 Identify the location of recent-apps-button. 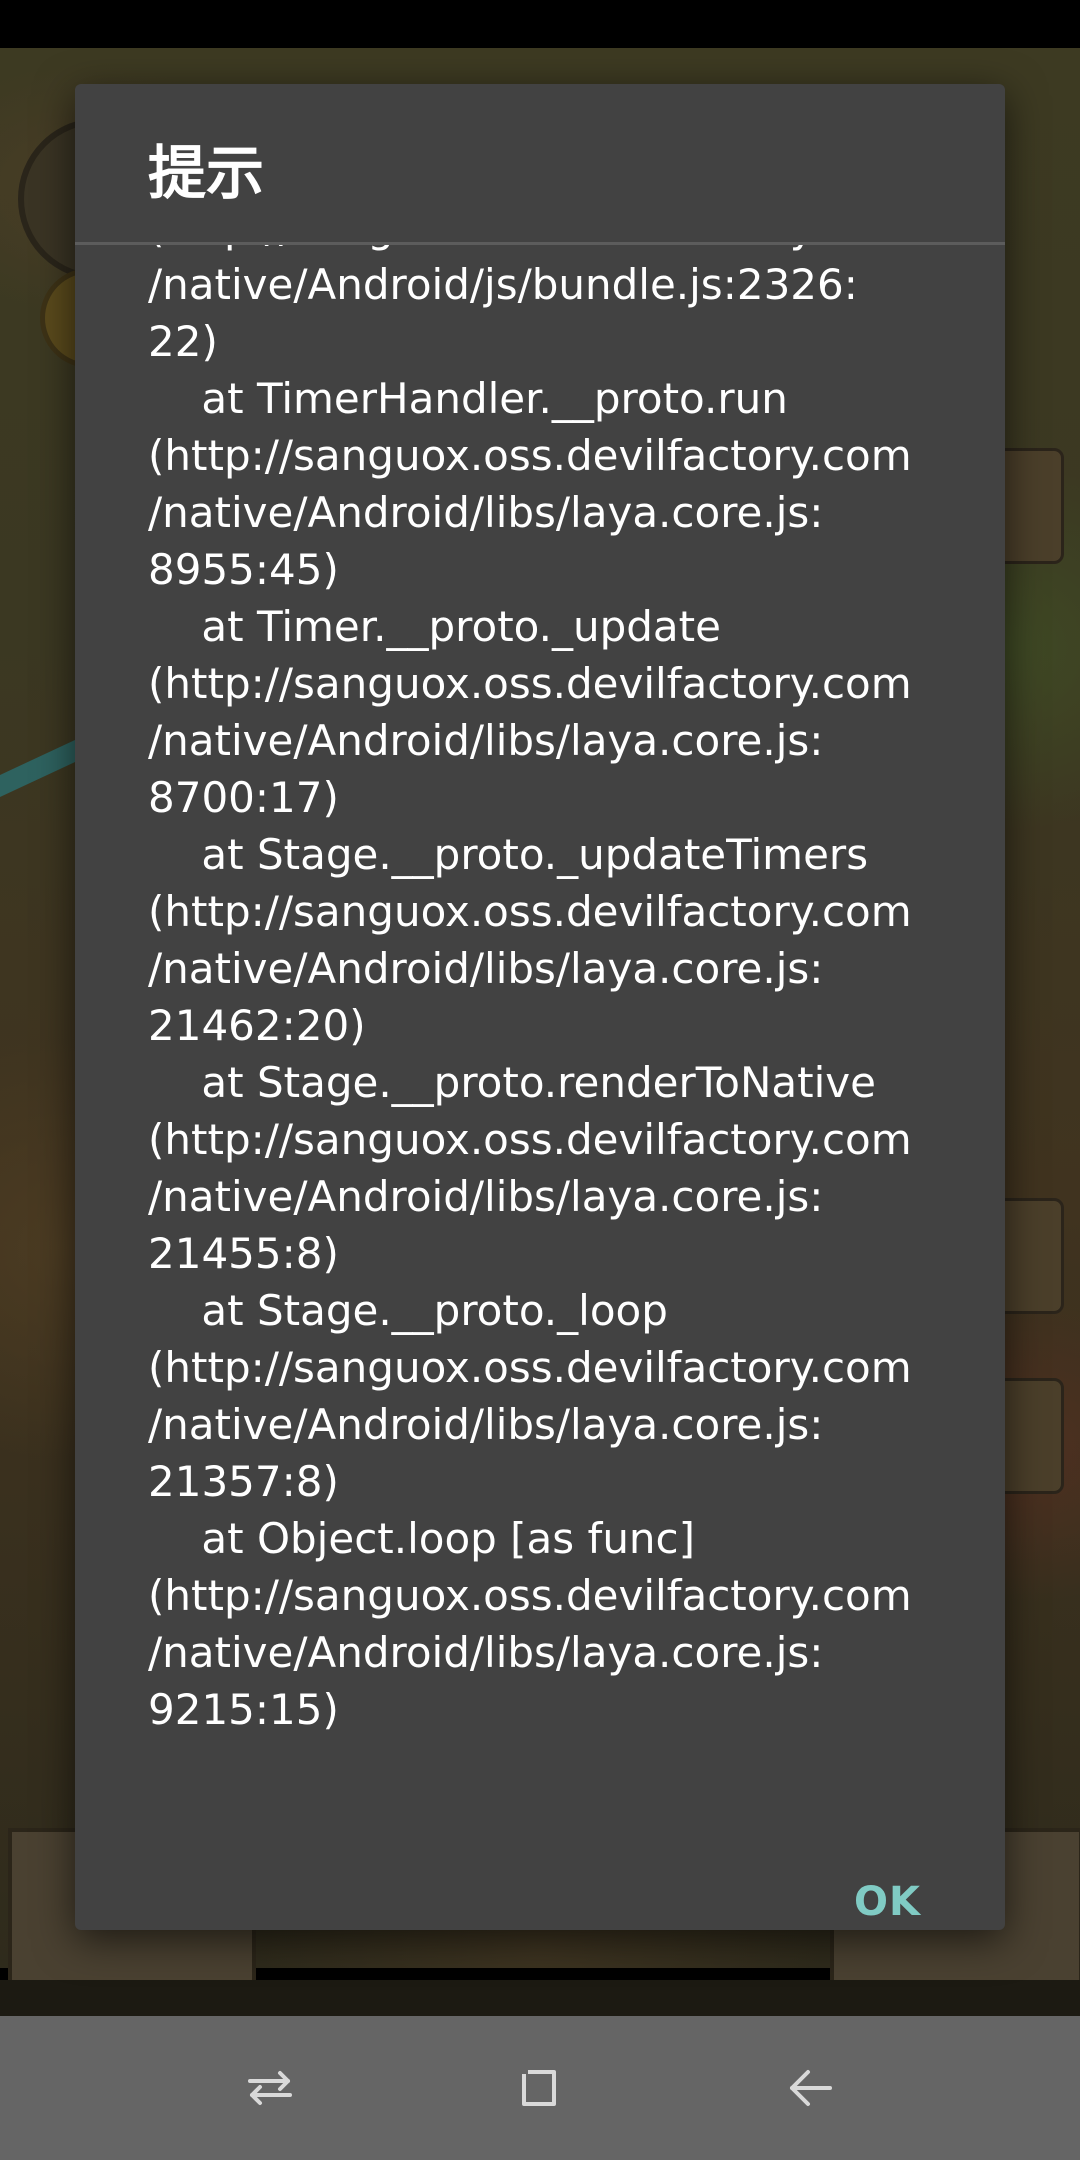
(270, 2088).